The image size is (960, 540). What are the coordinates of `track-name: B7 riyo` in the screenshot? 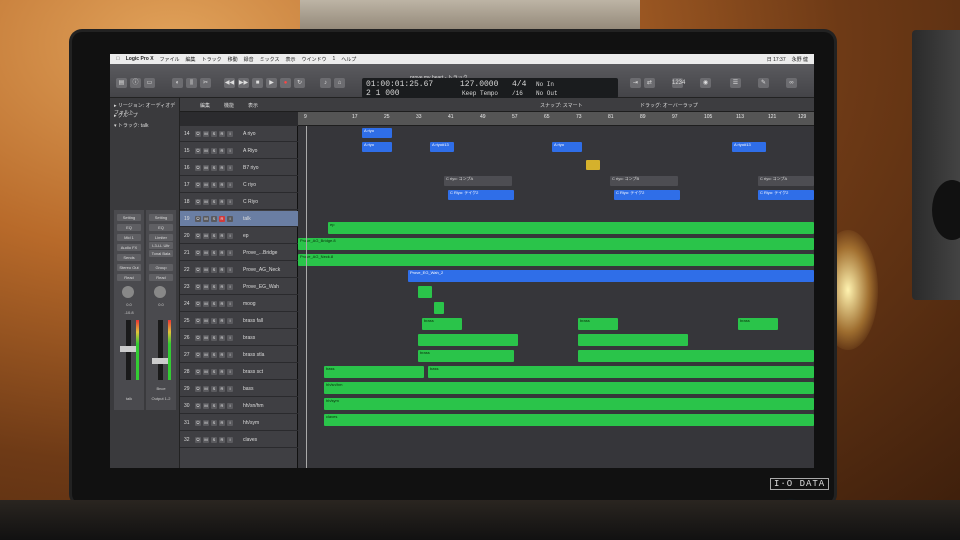 It's located at (251, 168).